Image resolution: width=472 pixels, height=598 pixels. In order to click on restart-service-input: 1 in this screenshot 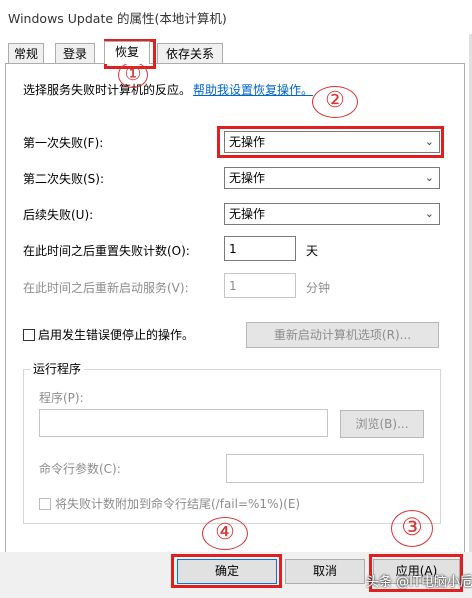, I will do `click(260, 285)`.